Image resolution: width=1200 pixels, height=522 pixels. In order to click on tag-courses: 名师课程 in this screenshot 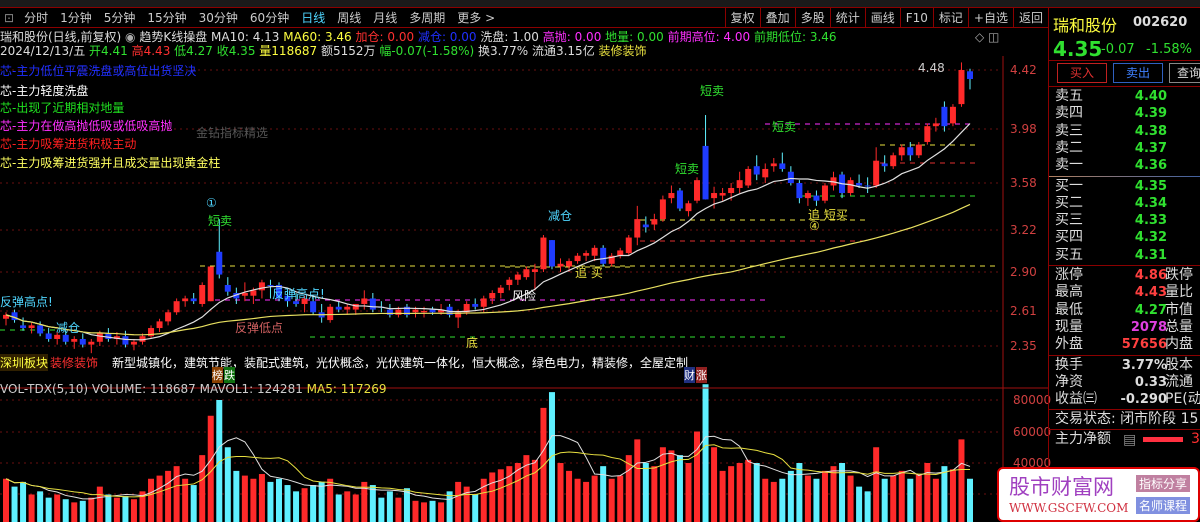, I will do `click(1163, 505)`.